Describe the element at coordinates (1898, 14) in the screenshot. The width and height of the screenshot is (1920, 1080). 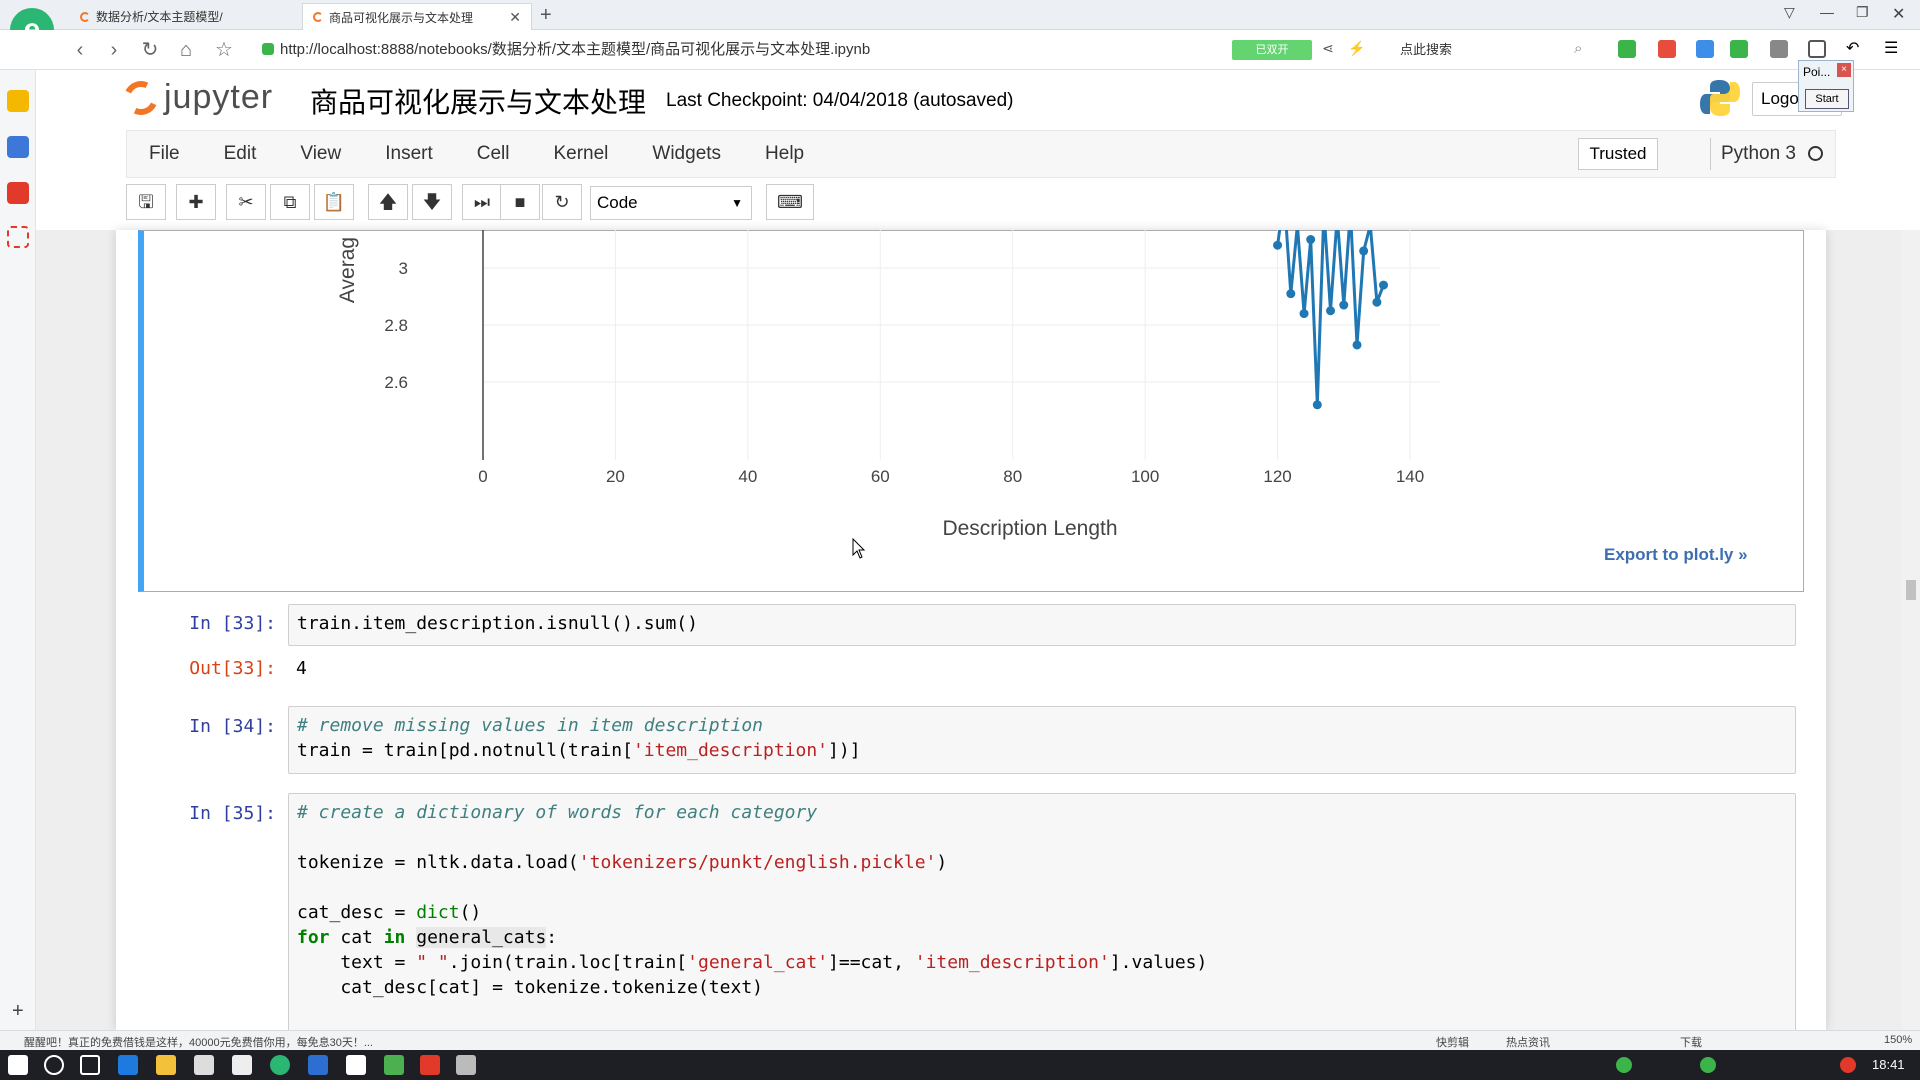
I see `close-window-icon: ✕` at that location.